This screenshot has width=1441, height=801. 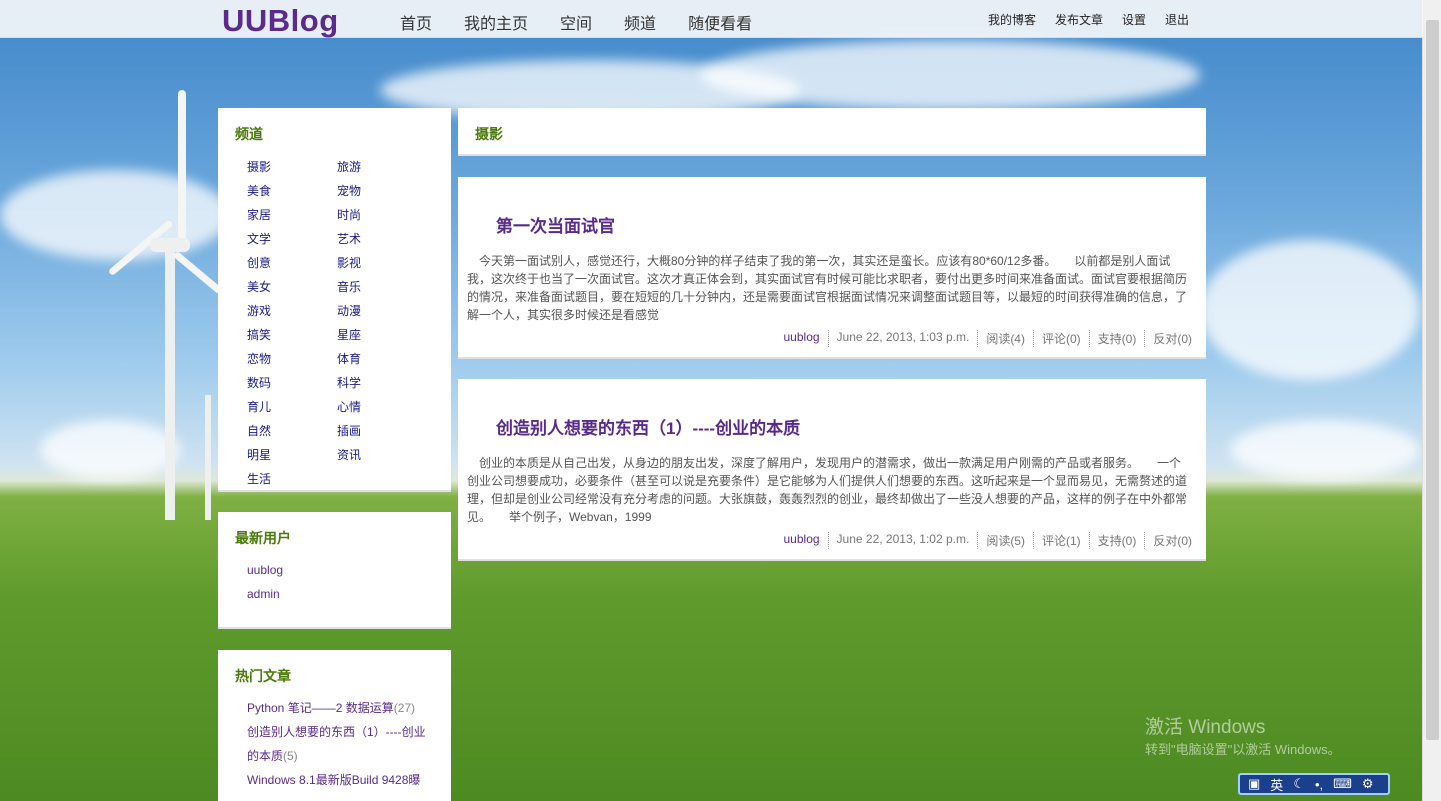 I want to click on post-title: 创造别人想要的东西（1）----创业的本质, so click(x=648, y=426).